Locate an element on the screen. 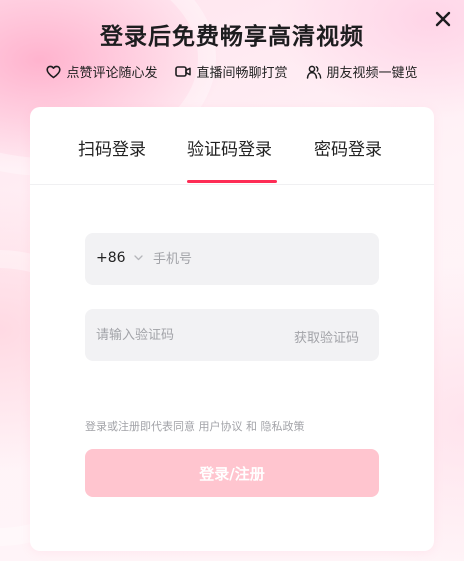 The height and width of the screenshot is (561, 464). feature-item: 直播间畅聊打赏 is located at coordinates (231, 71).